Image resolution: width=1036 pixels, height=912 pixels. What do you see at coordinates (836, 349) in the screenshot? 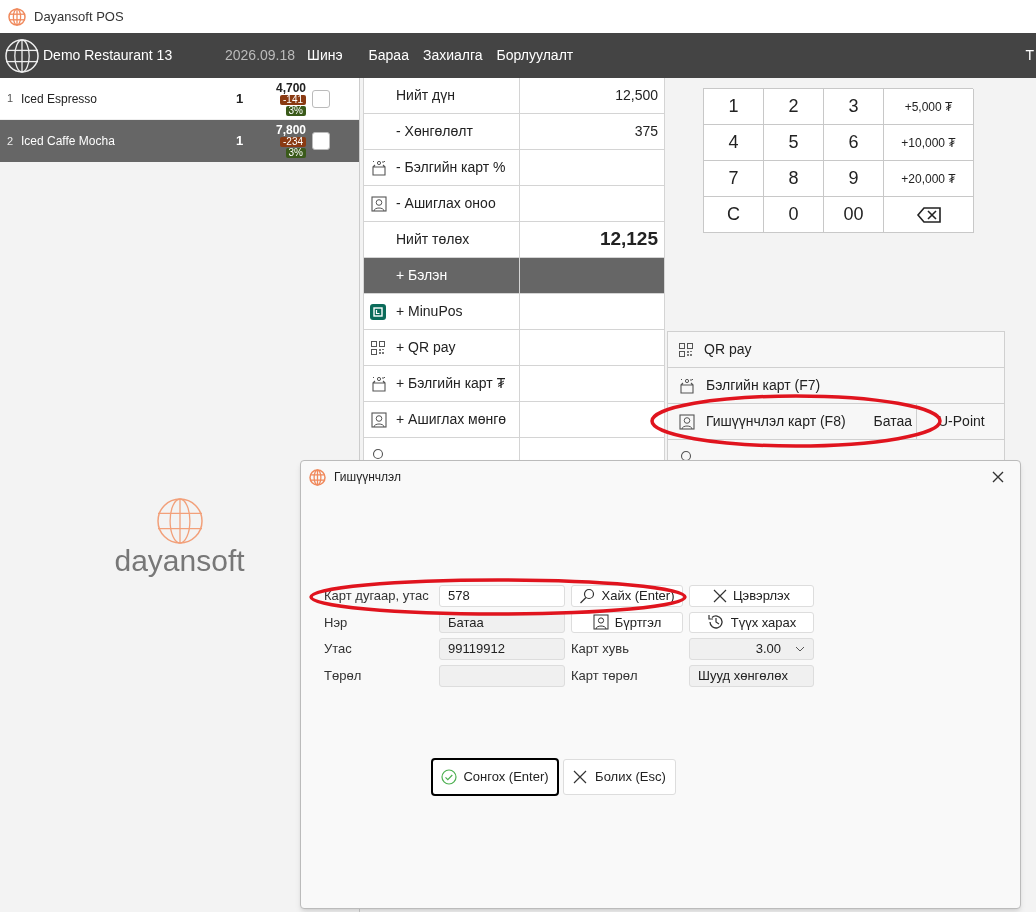
I see `payment-option: QR pay` at bounding box center [836, 349].